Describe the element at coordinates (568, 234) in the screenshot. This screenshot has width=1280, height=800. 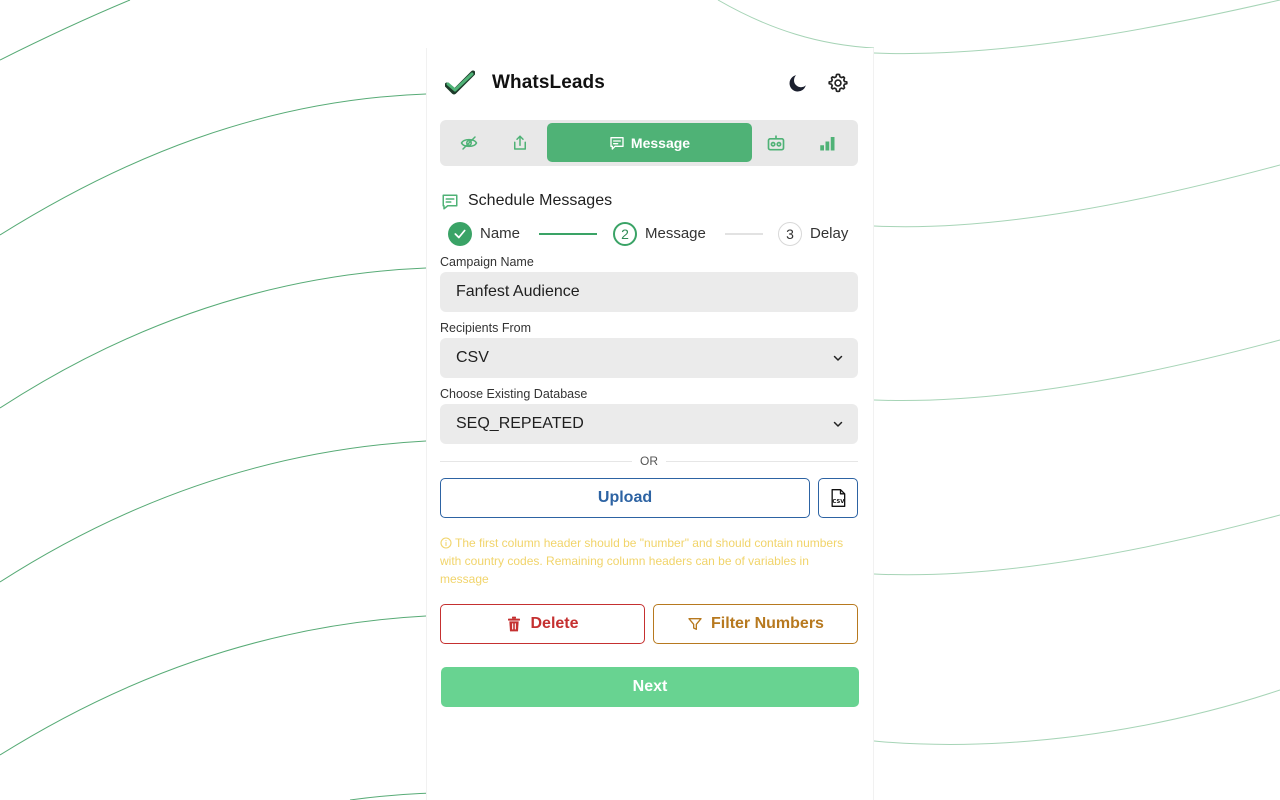
I see `step-connector-done` at that location.